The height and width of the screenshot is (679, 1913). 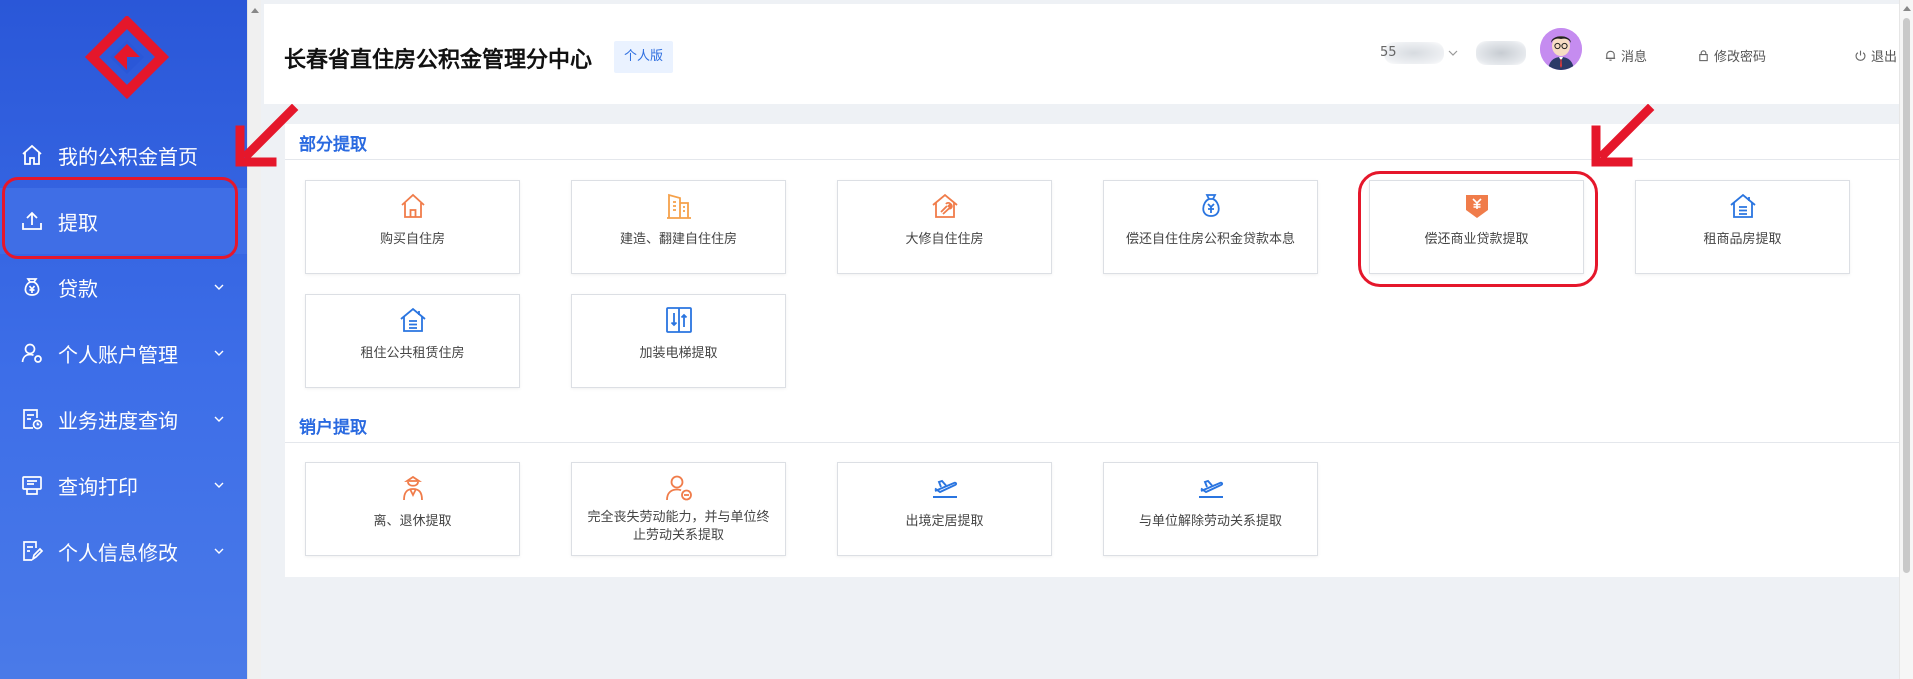 What do you see at coordinates (128, 156) in the screenshot?
I see `sidebar-item-label: 我的公积金首页` at bounding box center [128, 156].